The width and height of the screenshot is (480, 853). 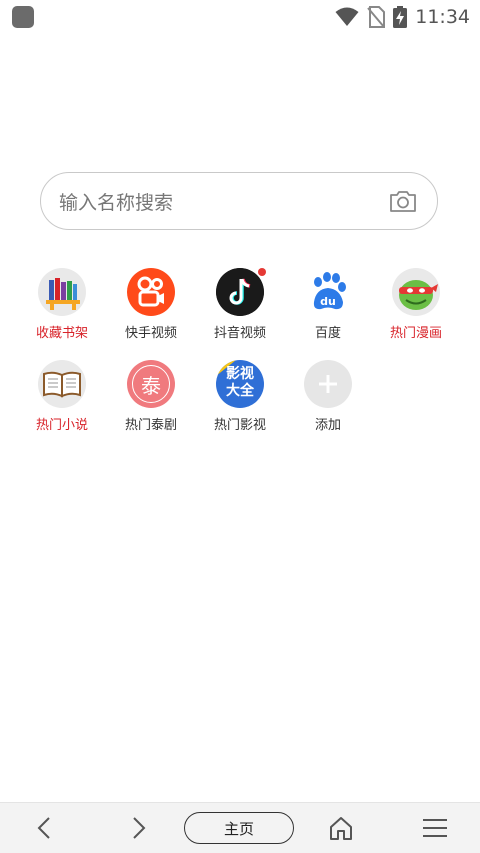 I want to click on movies-icon: 影视大全, so click(x=240, y=384).